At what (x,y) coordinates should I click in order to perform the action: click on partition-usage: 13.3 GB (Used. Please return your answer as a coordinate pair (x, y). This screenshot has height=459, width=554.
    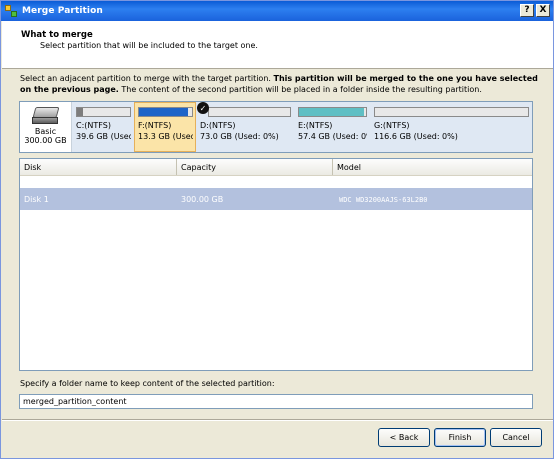
    Looking at the image, I should click on (165, 136).